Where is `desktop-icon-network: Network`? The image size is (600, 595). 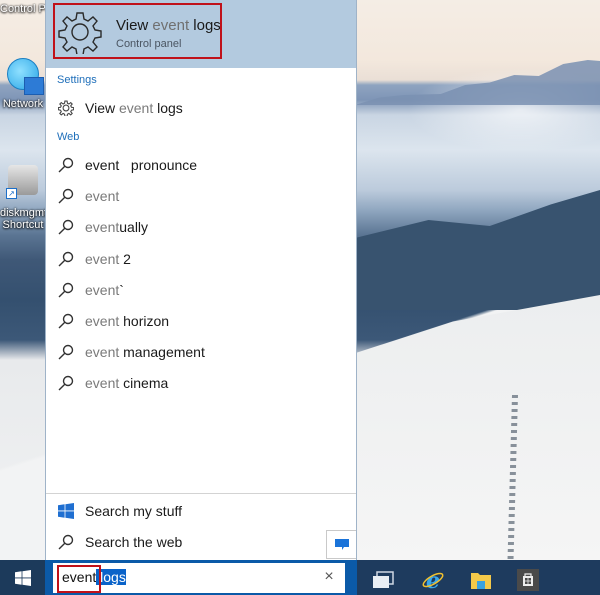
desktop-icon-network: Network is located at coordinates (23, 84).